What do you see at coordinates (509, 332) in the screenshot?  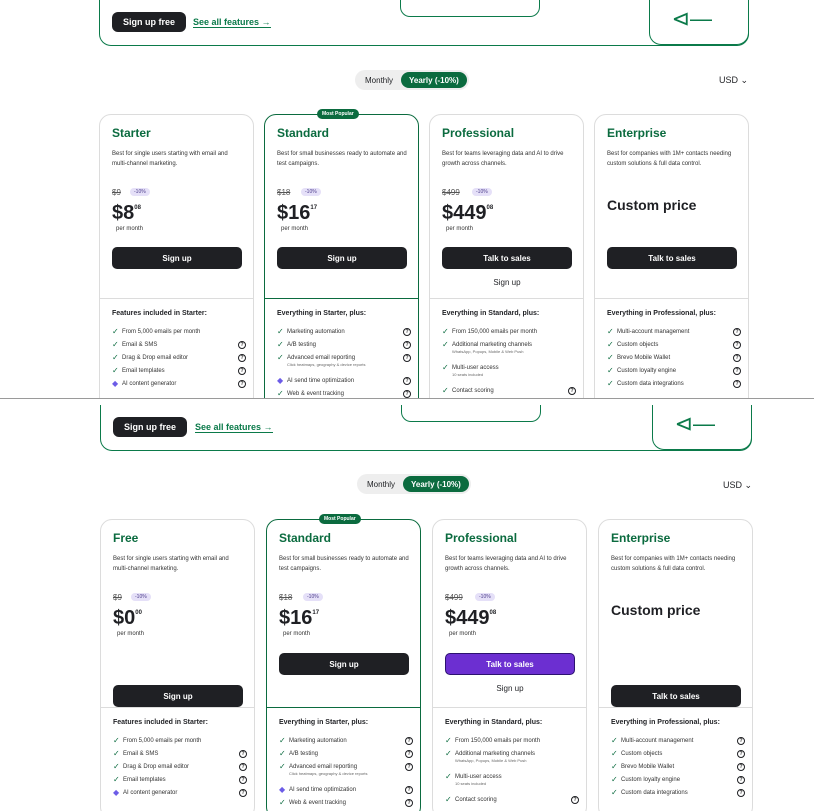 I see `feature-item: ✓ From 150,000 emails per month` at bounding box center [509, 332].